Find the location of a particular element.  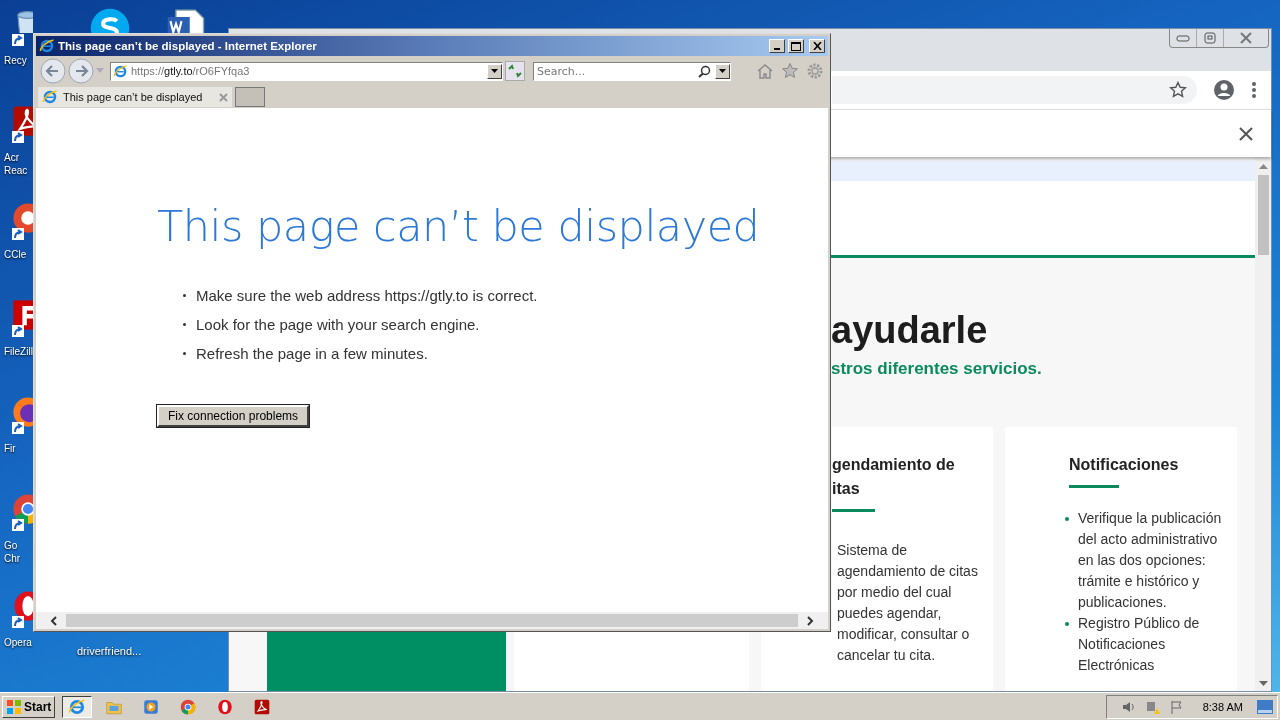

home-icon is located at coordinates (765, 71).